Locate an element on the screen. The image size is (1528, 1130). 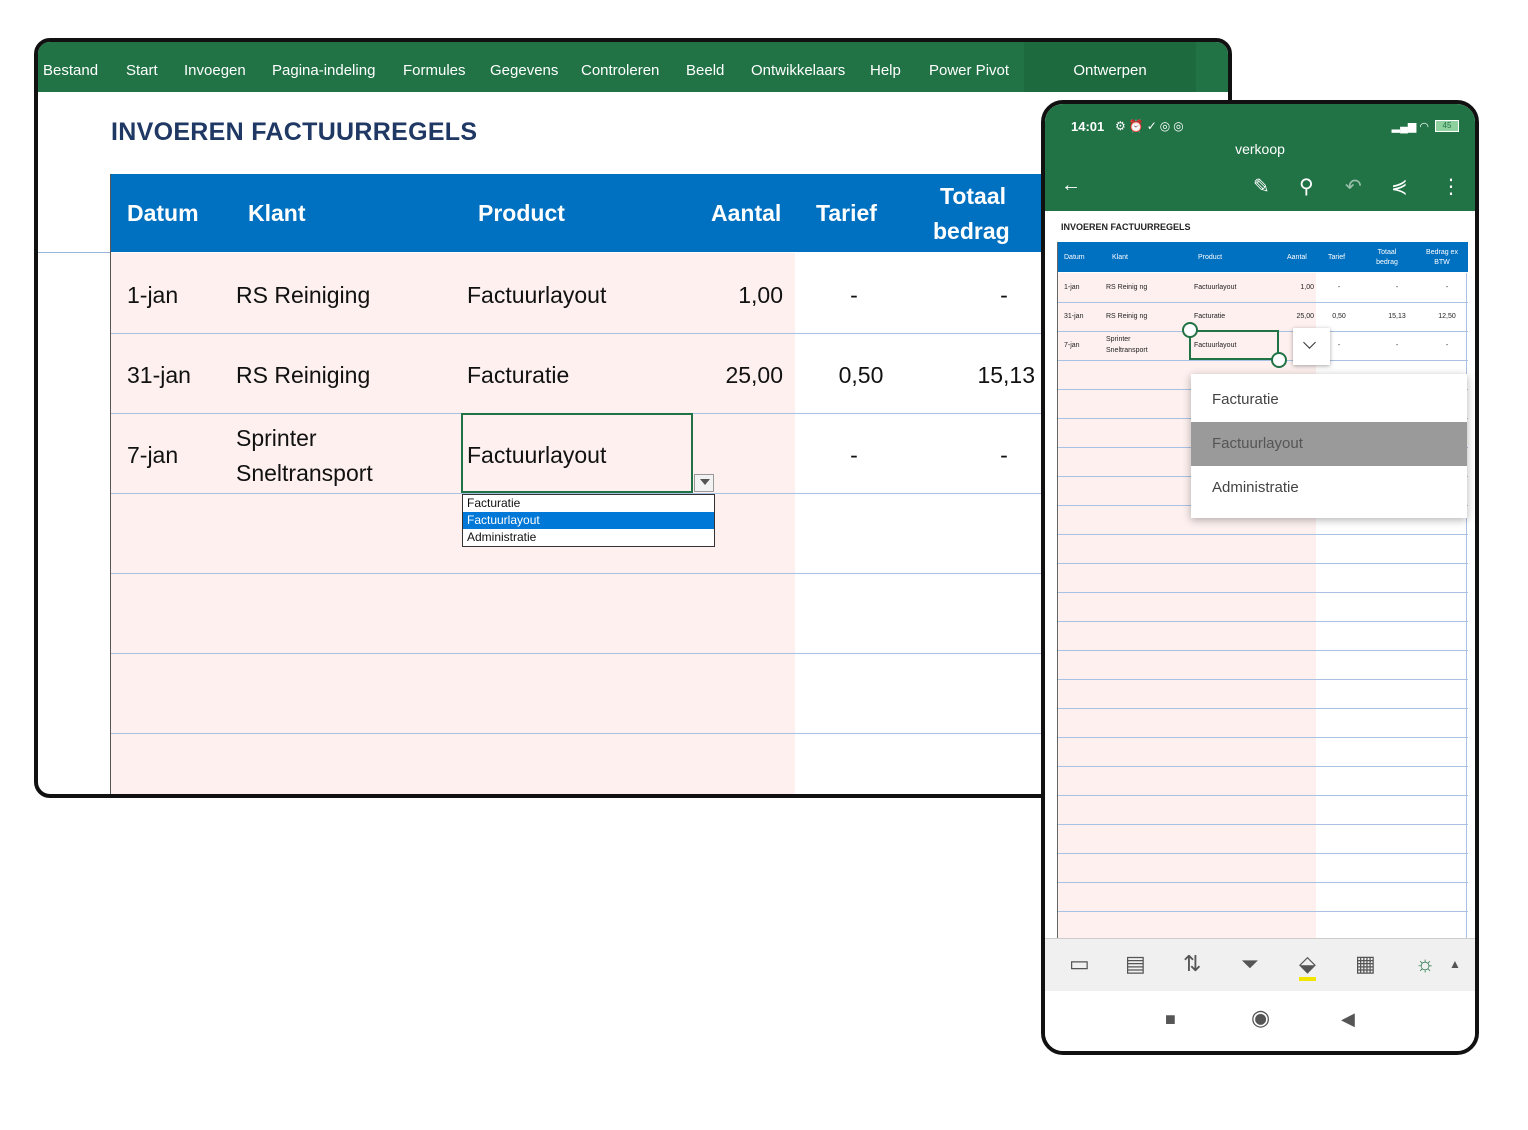
home-icon: ◉ is located at coordinates (1260, 1018).